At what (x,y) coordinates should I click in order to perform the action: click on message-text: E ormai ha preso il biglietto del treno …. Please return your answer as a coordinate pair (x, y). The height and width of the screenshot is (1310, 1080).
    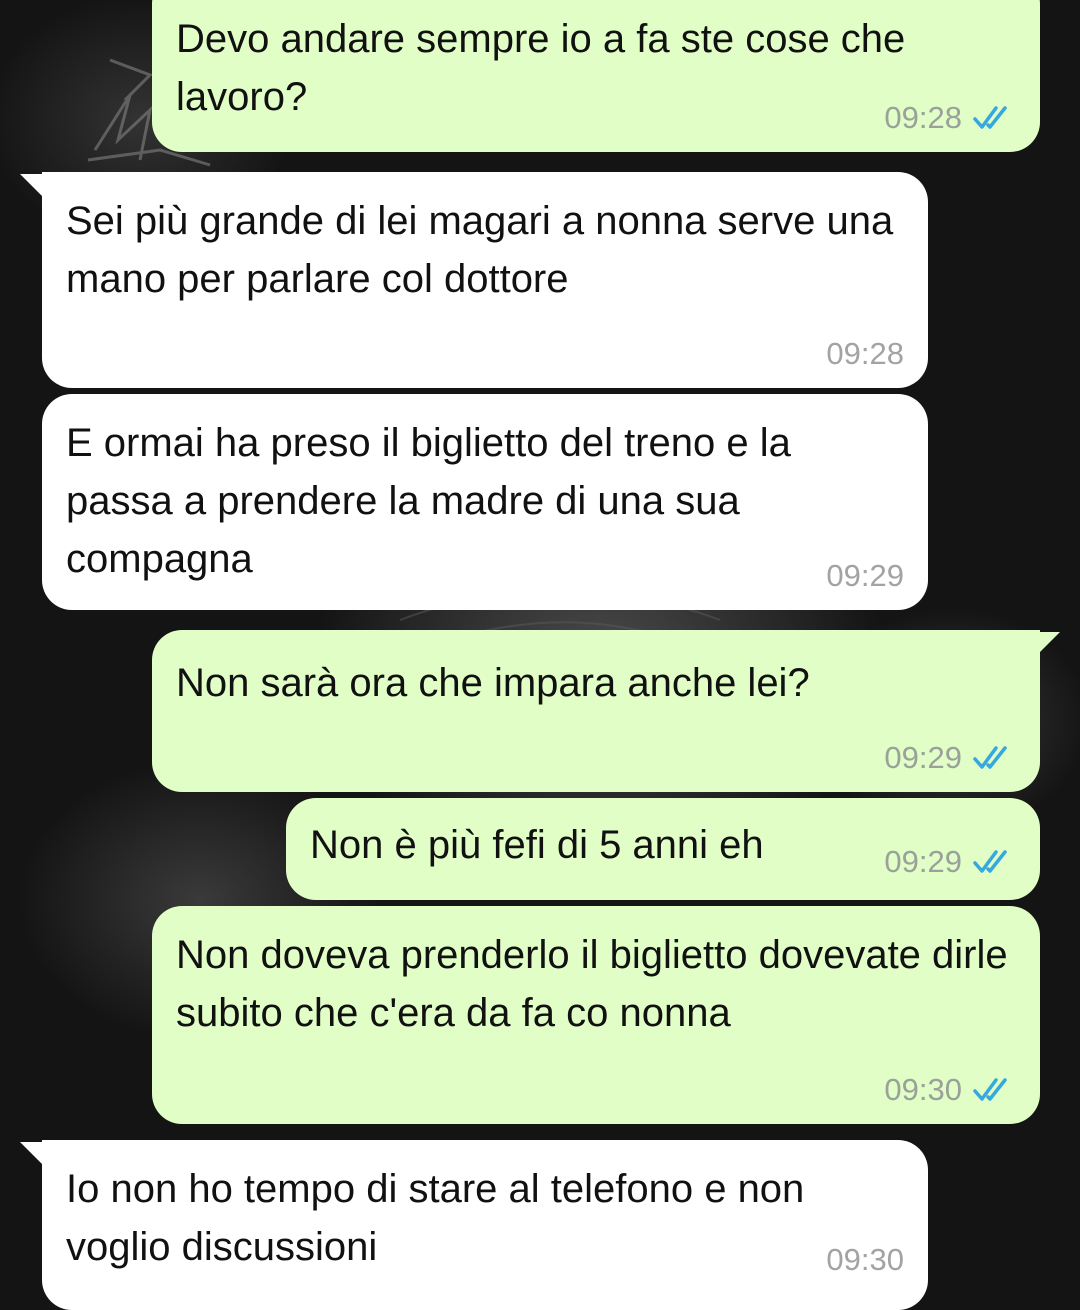
    Looking at the image, I should click on (428, 501).